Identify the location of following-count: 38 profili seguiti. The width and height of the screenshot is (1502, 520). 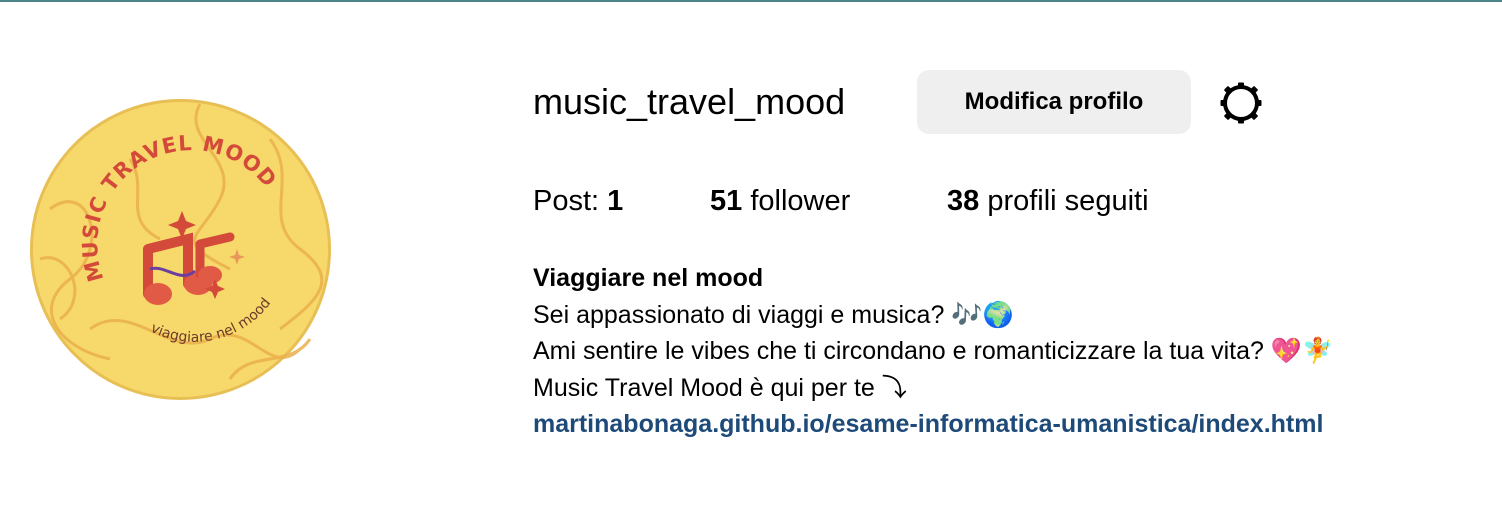
(1048, 201).